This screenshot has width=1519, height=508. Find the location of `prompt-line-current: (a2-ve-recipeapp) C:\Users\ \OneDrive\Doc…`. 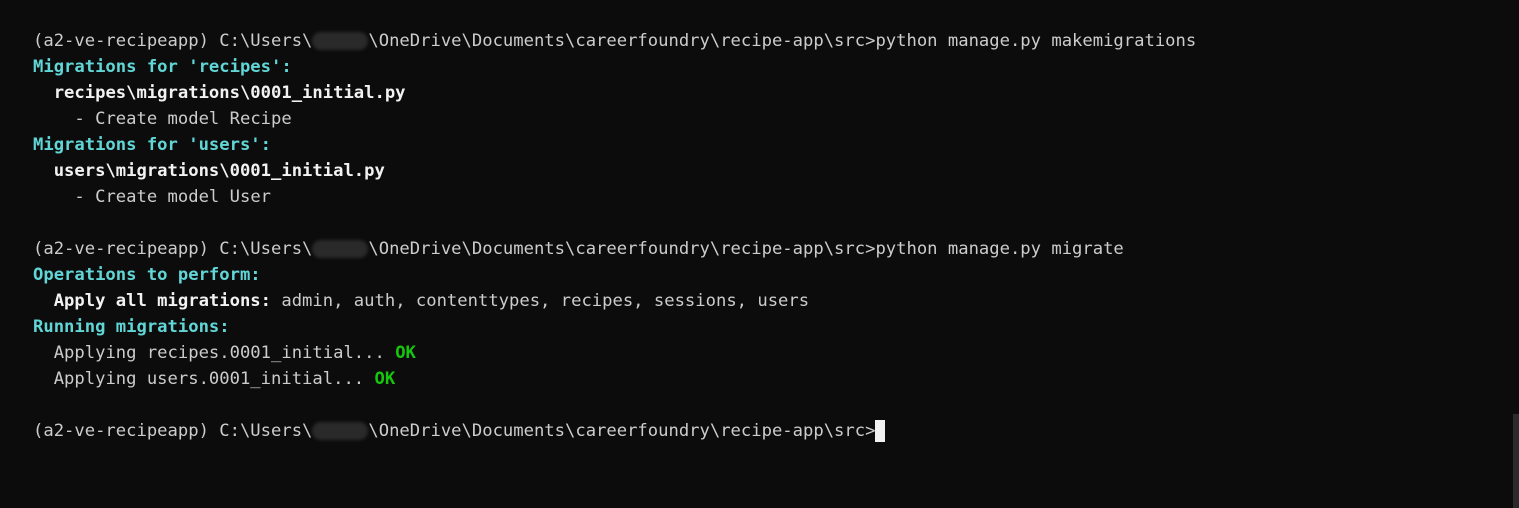

prompt-line-current: (a2-ve-recipeapp) C:\Users\ \OneDrive\Doc… is located at coordinates (776, 431).